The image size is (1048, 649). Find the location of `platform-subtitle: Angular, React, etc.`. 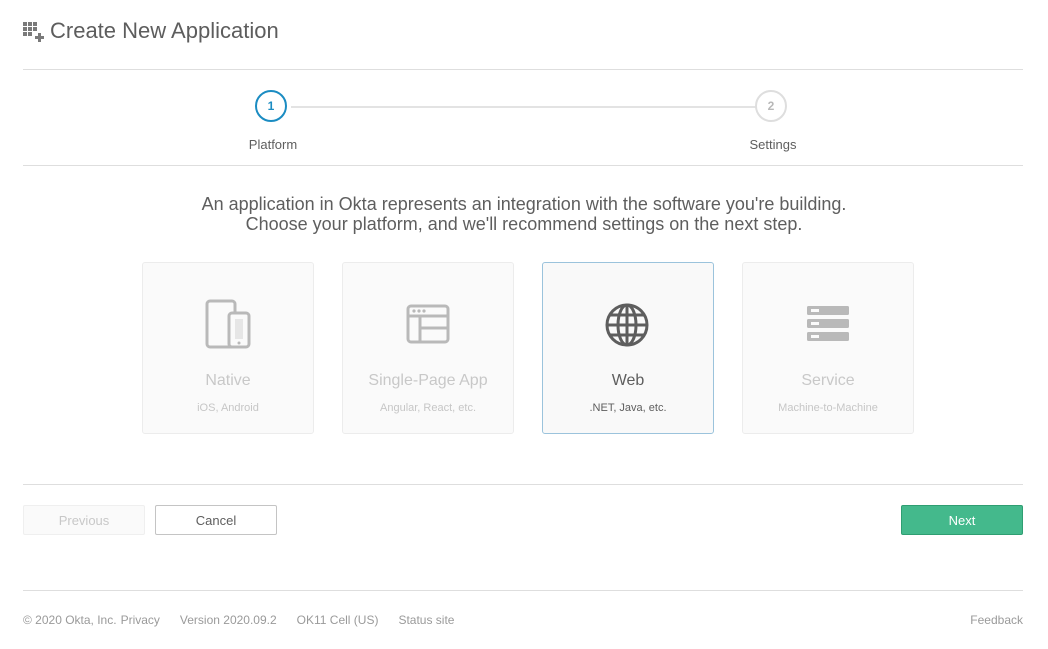

platform-subtitle: Angular, React, etc. is located at coordinates (428, 408).